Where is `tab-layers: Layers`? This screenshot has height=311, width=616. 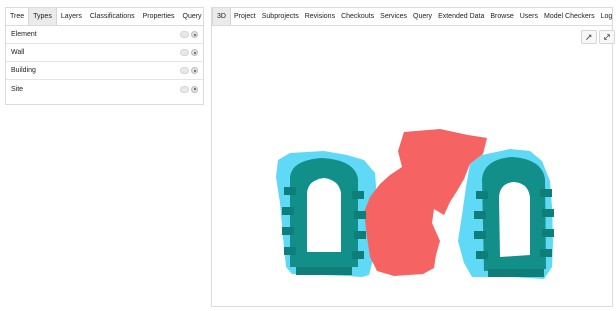
tab-layers: Layers is located at coordinates (71, 16).